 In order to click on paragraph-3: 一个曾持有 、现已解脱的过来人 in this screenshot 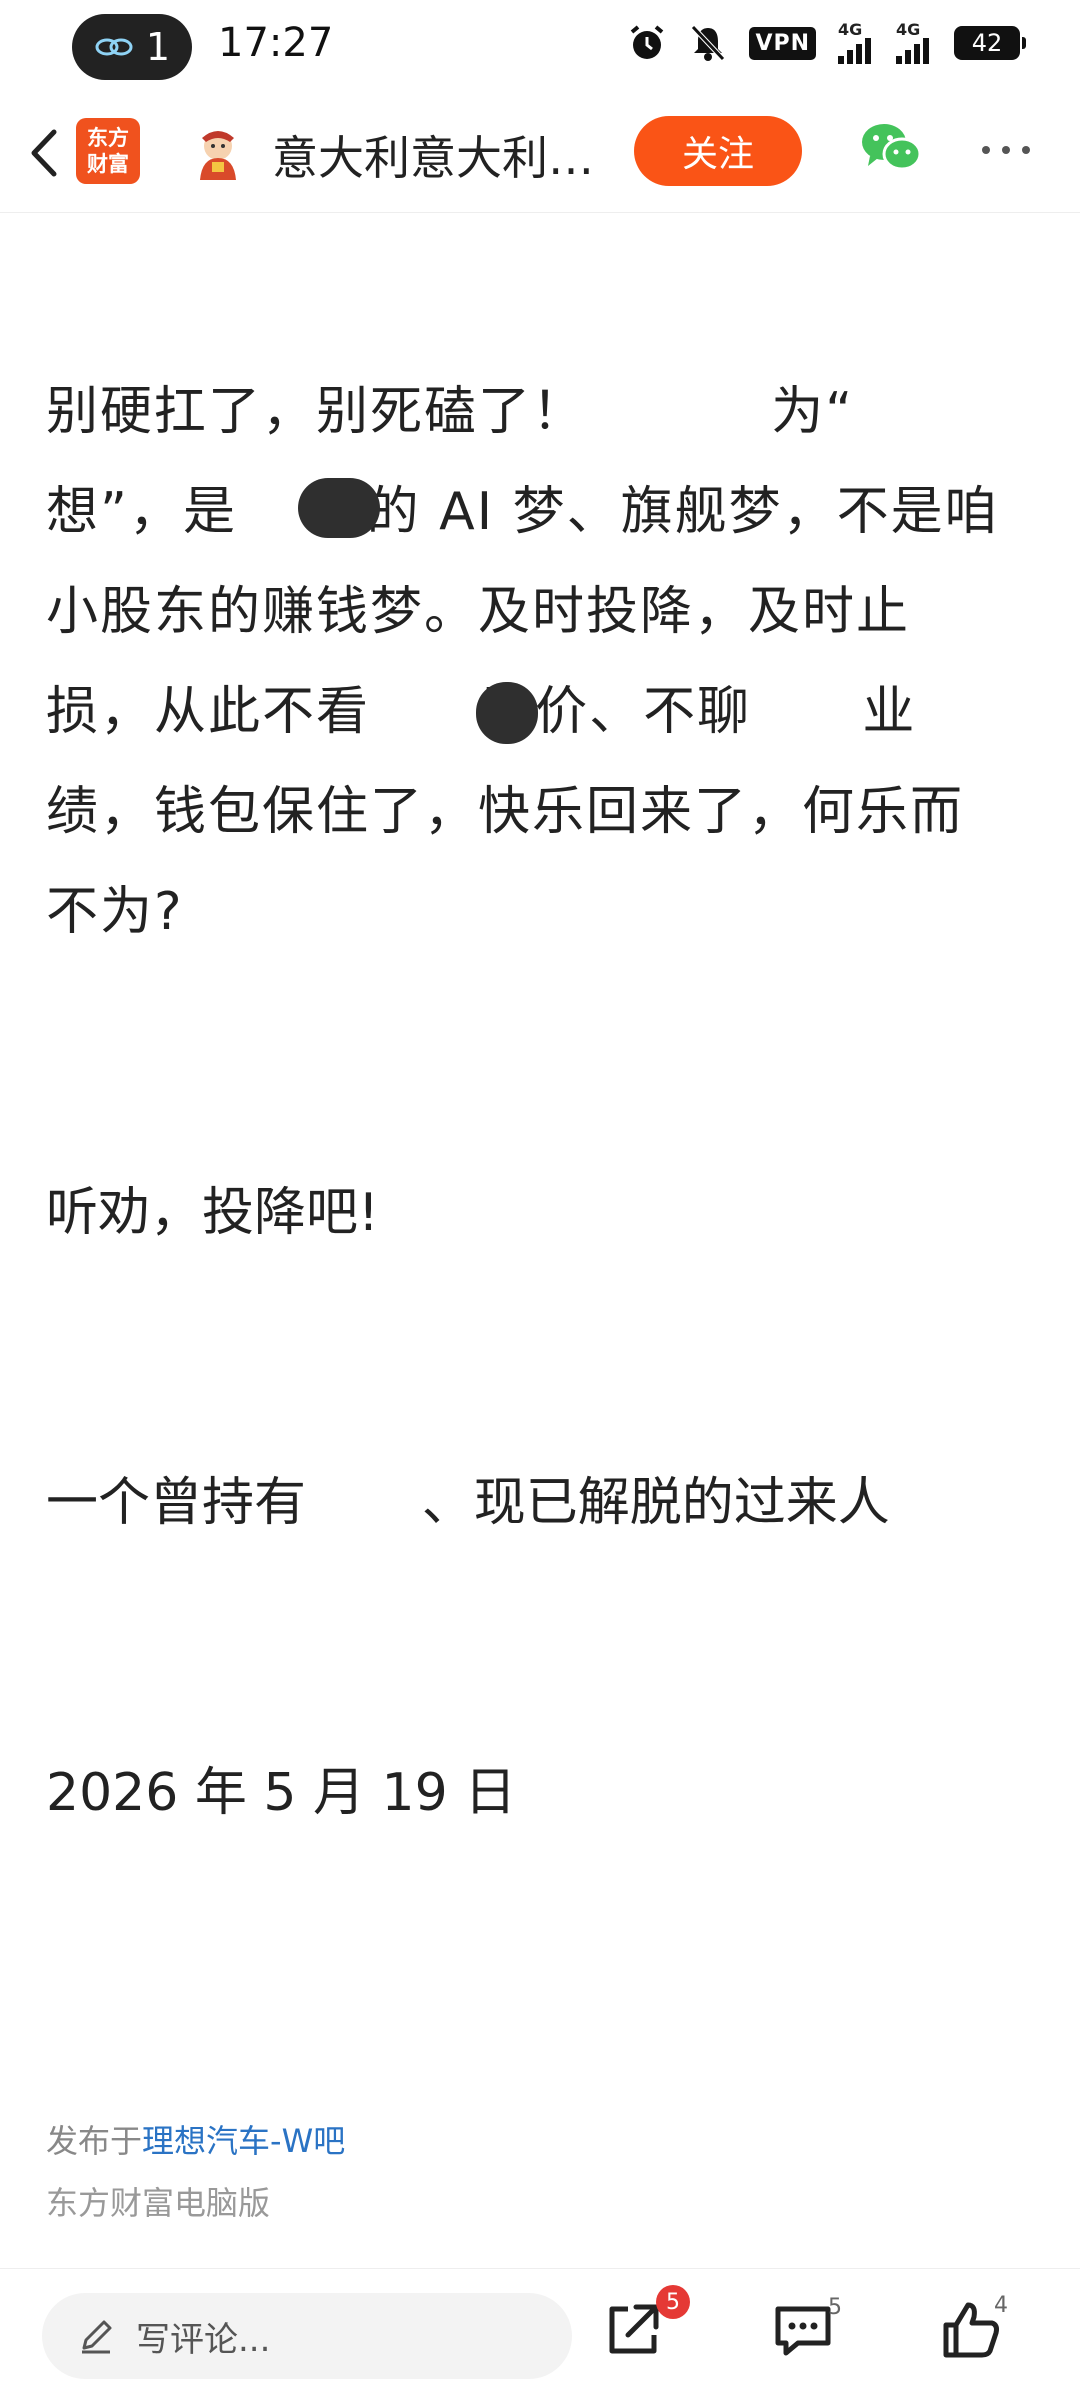, I will do `click(468, 1503)`.